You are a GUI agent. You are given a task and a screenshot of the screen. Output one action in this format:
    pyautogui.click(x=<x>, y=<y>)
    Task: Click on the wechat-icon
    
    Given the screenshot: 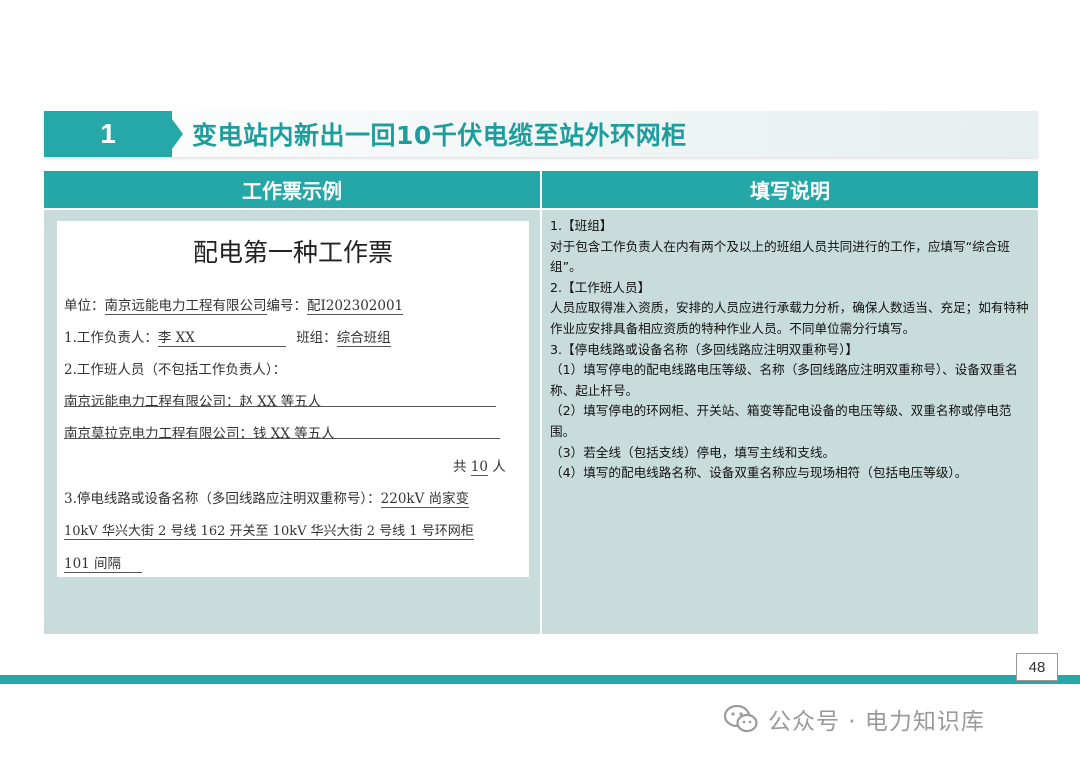 What is the action you would take?
    pyautogui.click(x=741, y=719)
    